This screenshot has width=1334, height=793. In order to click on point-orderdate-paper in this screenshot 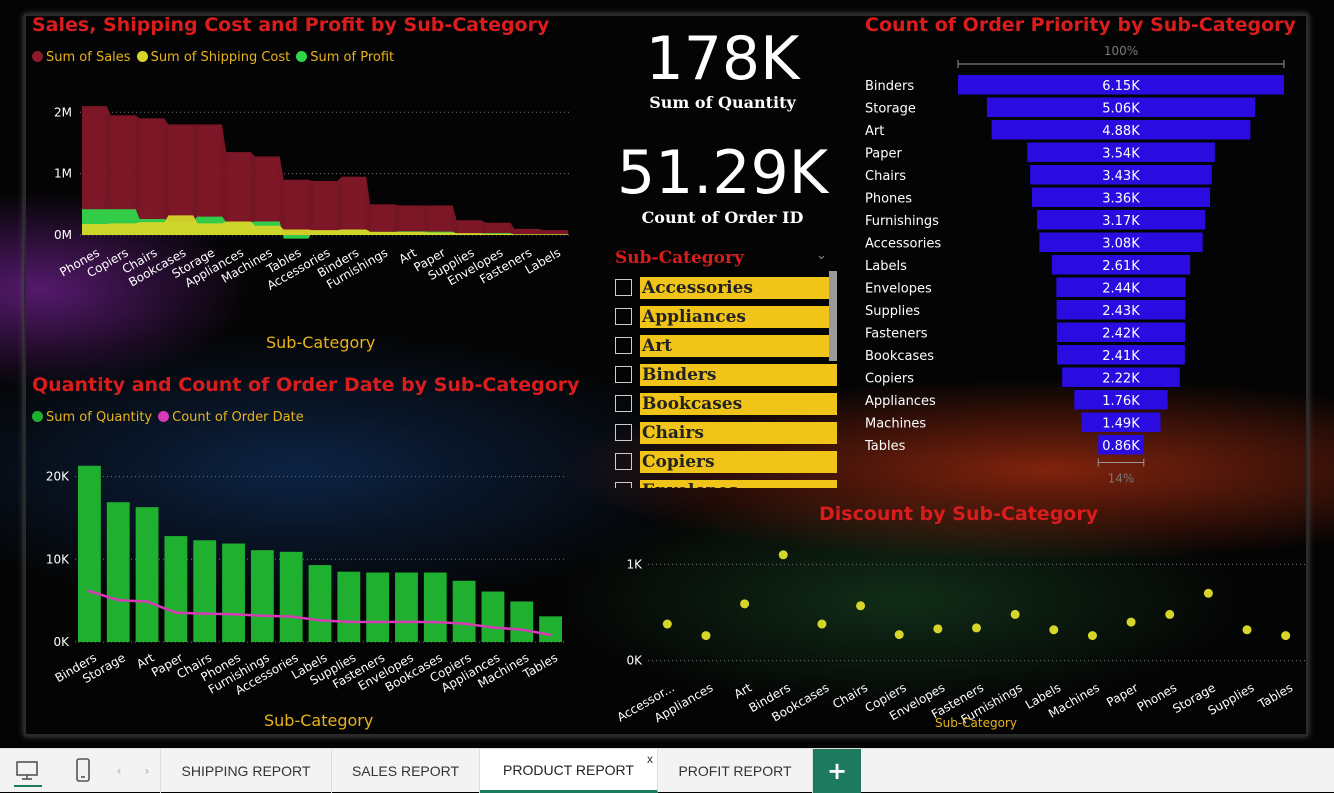, I will do `click(176, 613)`.